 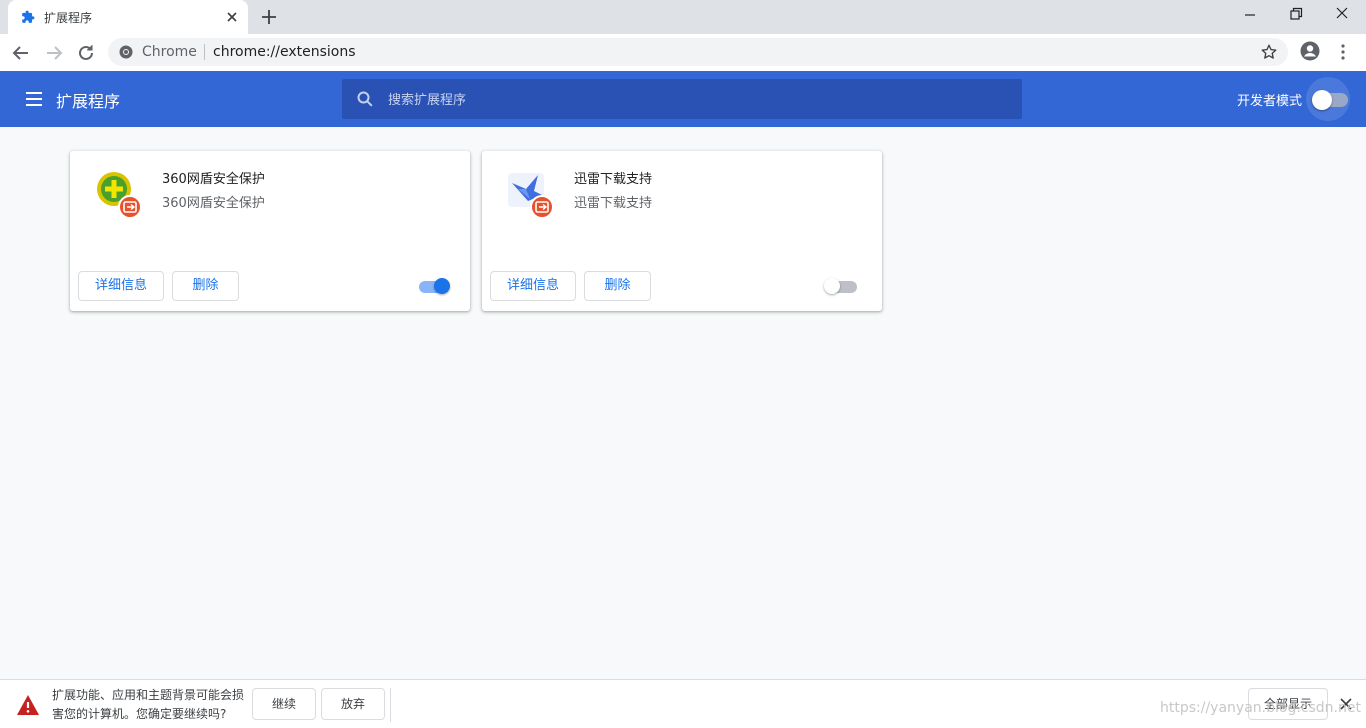 What do you see at coordinates (119, 195) in the screenshot?
I see `360-shield-icon` at bounding box center [119, 195].